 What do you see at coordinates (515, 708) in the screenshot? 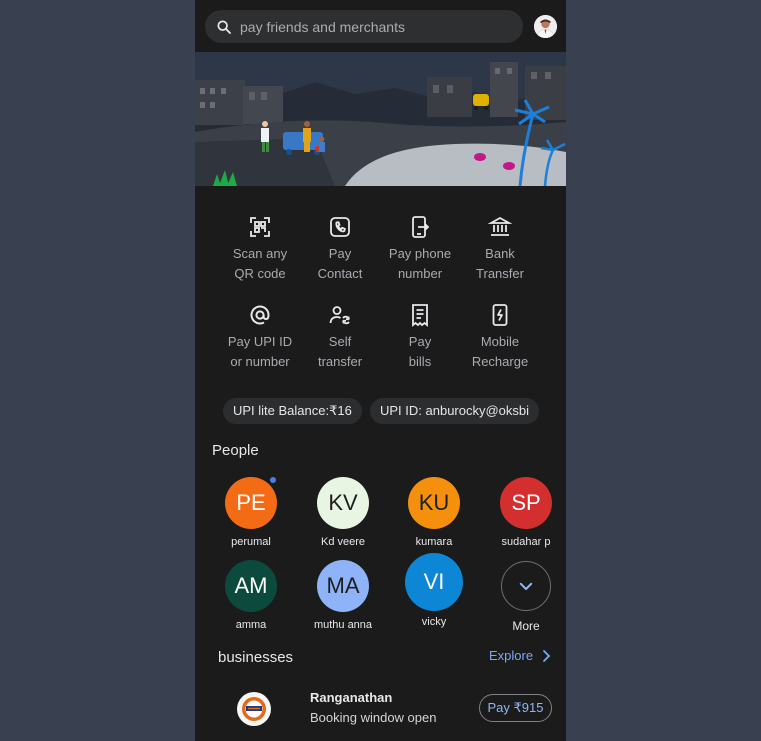
I see `pay-amount-button: Pay ₹915` at bounding box center [515, 708].